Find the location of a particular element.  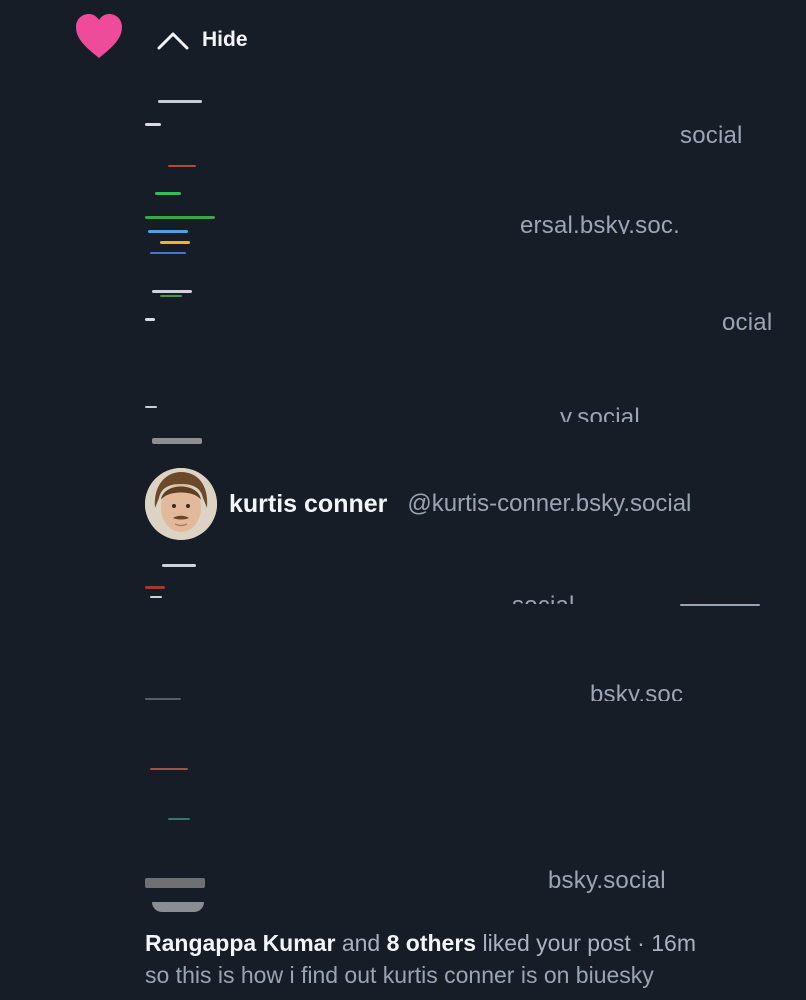

obscured-handle: y.social is located at coordinates (600, 413).